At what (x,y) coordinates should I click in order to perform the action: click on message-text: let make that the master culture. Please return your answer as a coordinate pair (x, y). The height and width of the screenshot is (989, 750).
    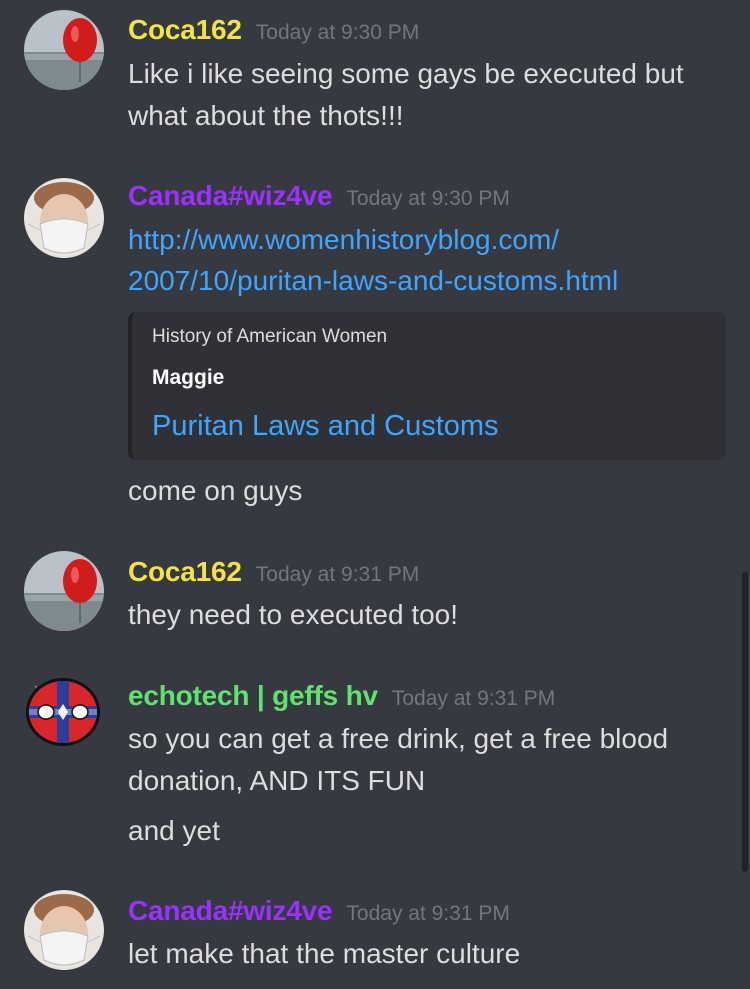
    Looking at the image, I should click on (324, 953).